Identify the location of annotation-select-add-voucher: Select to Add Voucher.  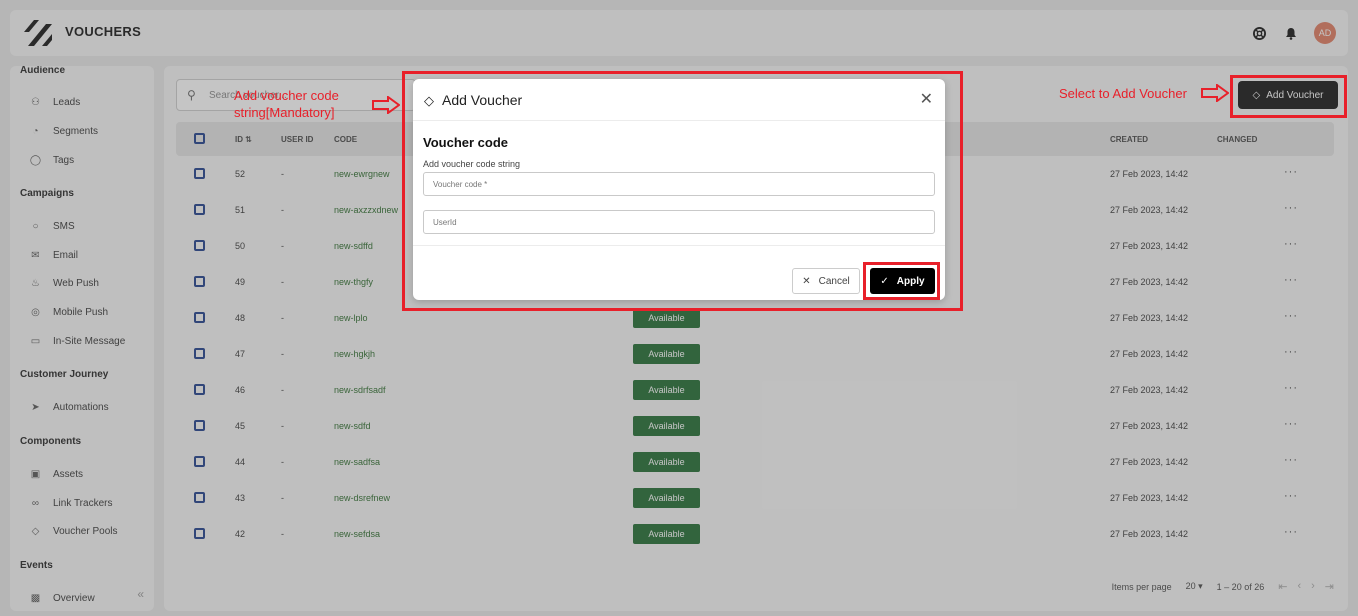
(1123, 93).